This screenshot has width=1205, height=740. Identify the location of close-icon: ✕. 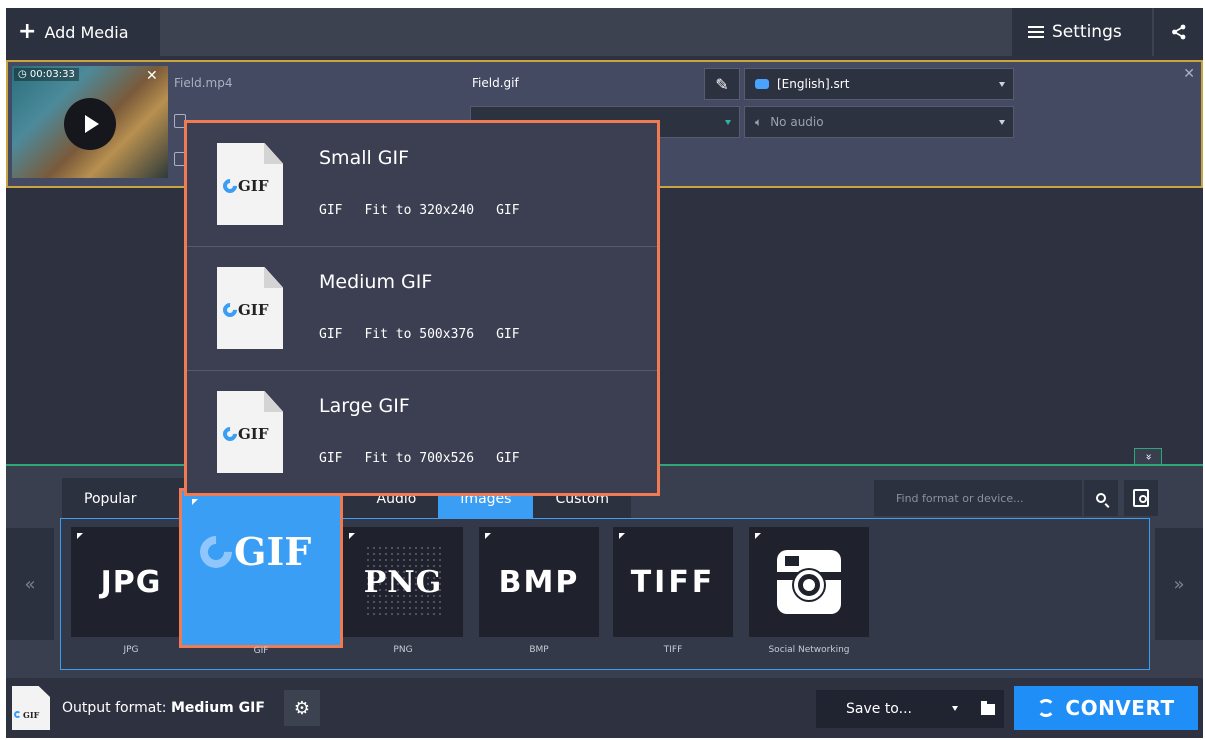
(1189, 74).